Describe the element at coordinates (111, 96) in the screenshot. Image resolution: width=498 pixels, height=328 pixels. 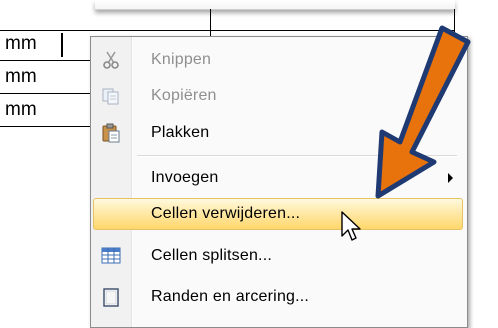
I see `copy-icon` at that location.